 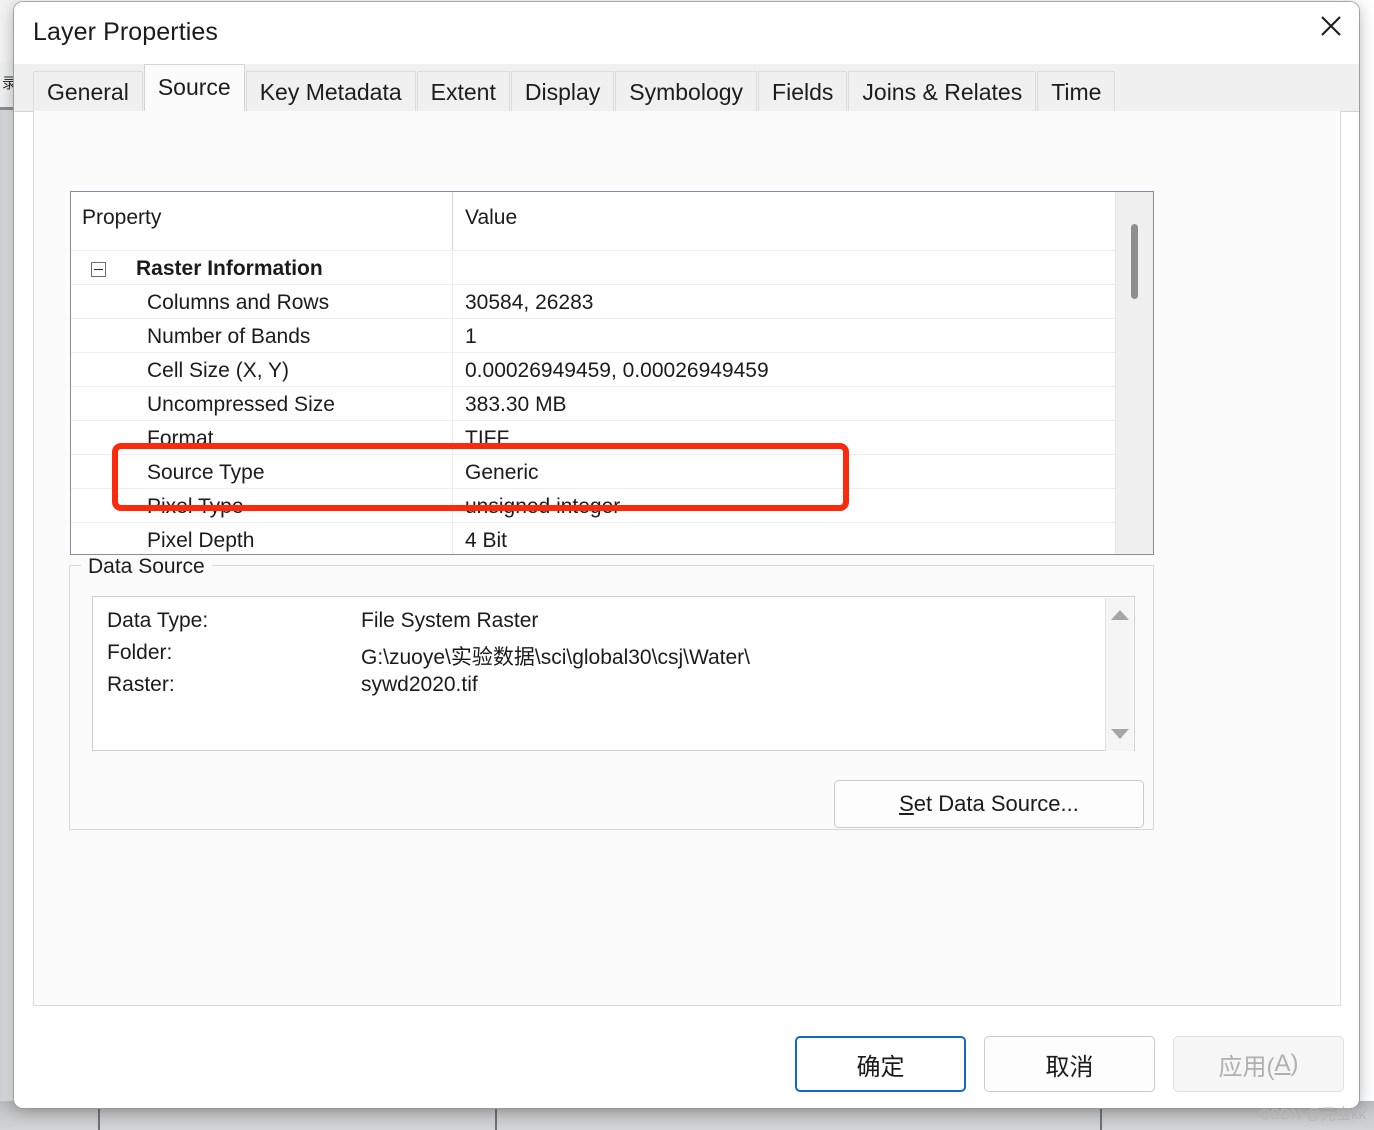 I want to click on property-value: 1, so click(x=471, y=336).